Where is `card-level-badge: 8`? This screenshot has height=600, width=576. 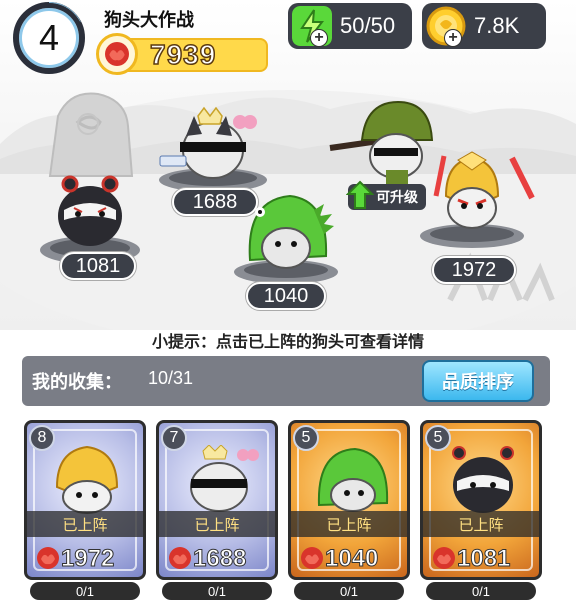
card-level-badge: 8 is located at coordinates (42, 438).